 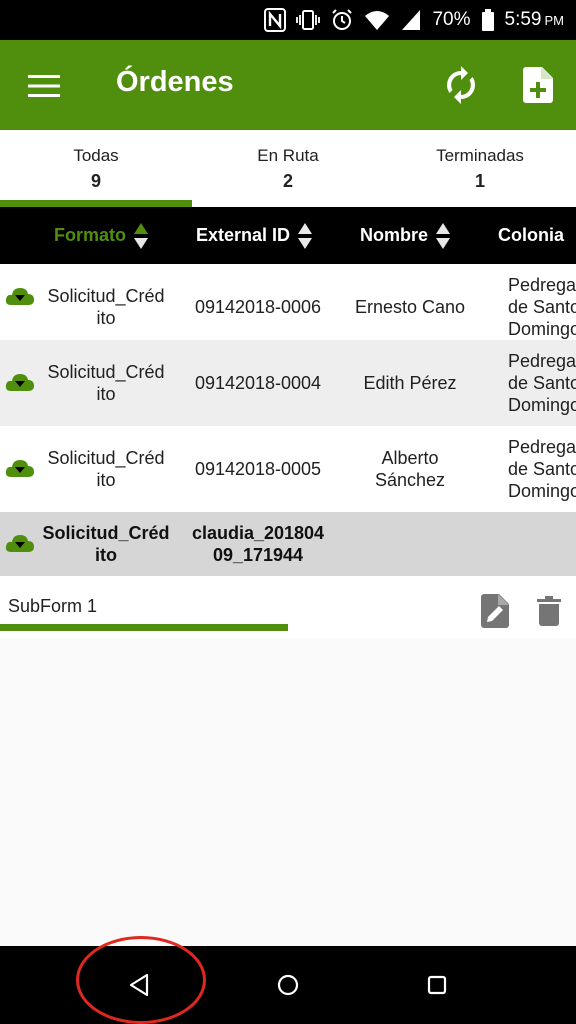 What do you see at coordinates (288, 607) in the screenshot?
I see `subform-bar: SubForm 1` at bounding box center [288, 607].